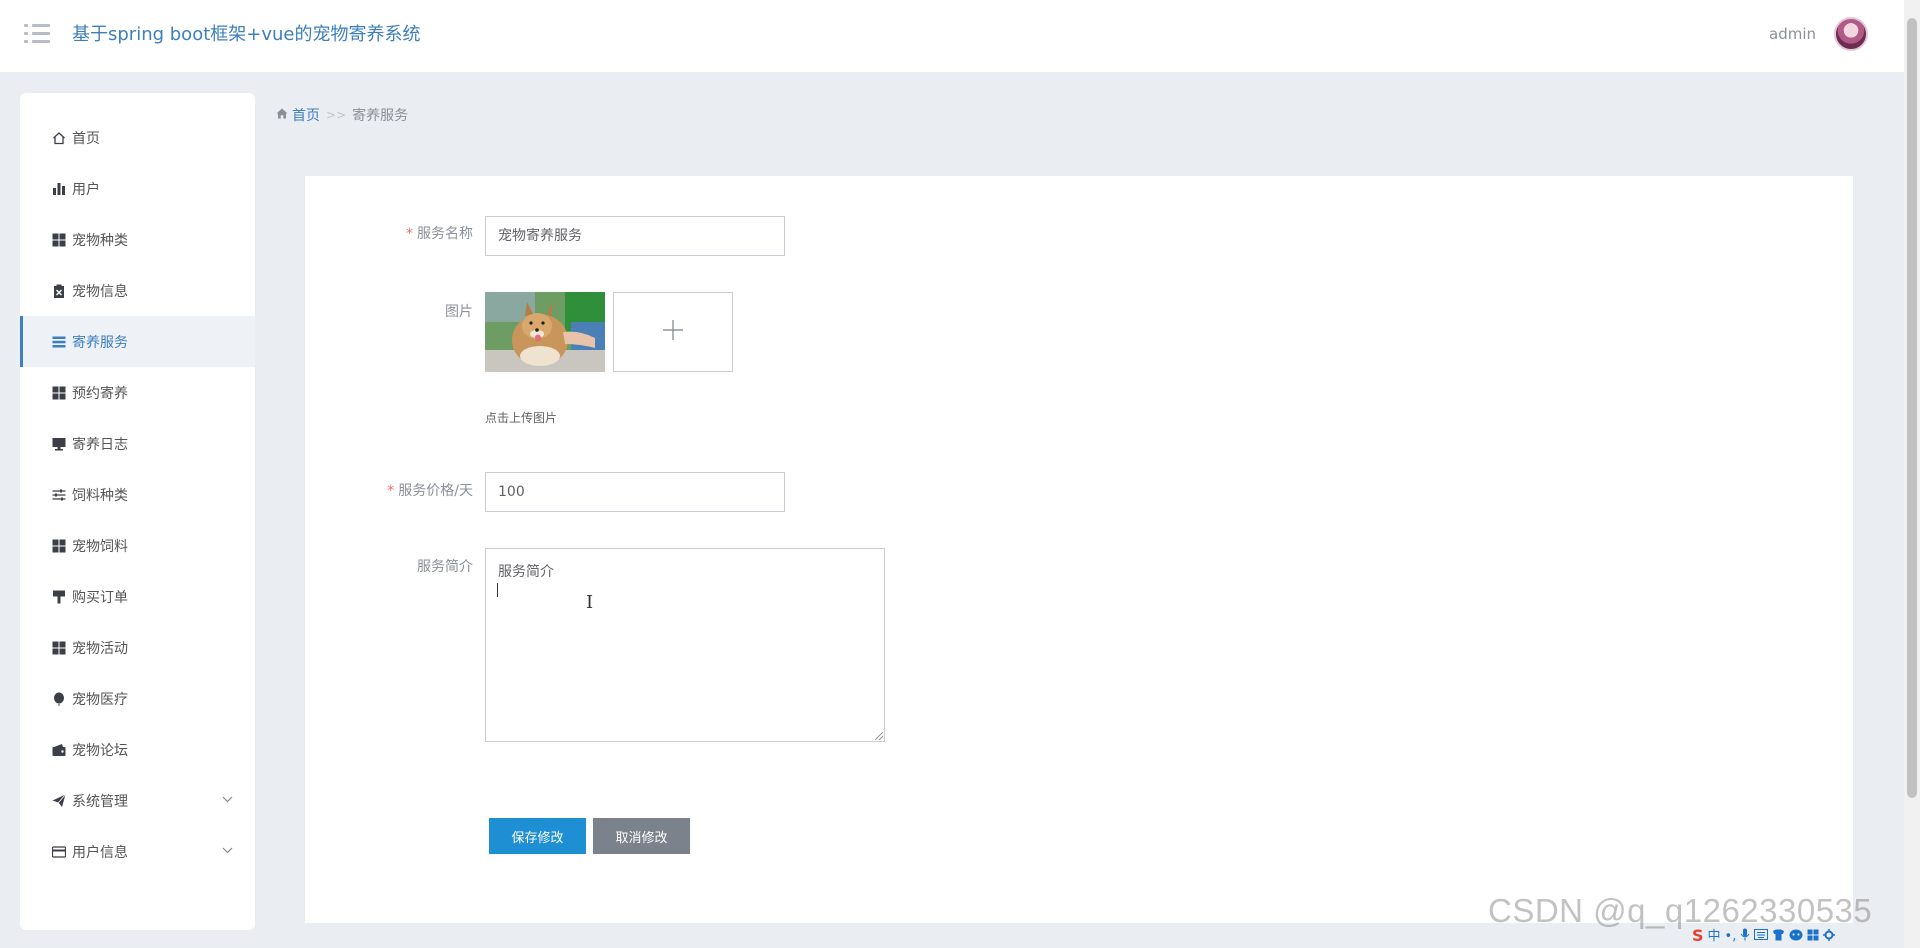 The height and width of the screenshot is (948, 1920). I want to click on sidebar-item-forum: 宠物论坛, so click(137, 749).